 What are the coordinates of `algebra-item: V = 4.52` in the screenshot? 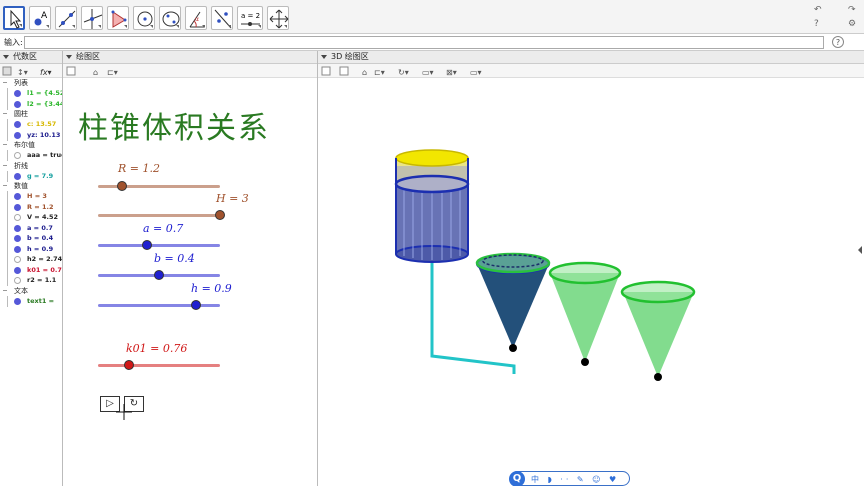 It's located at (31, 217).